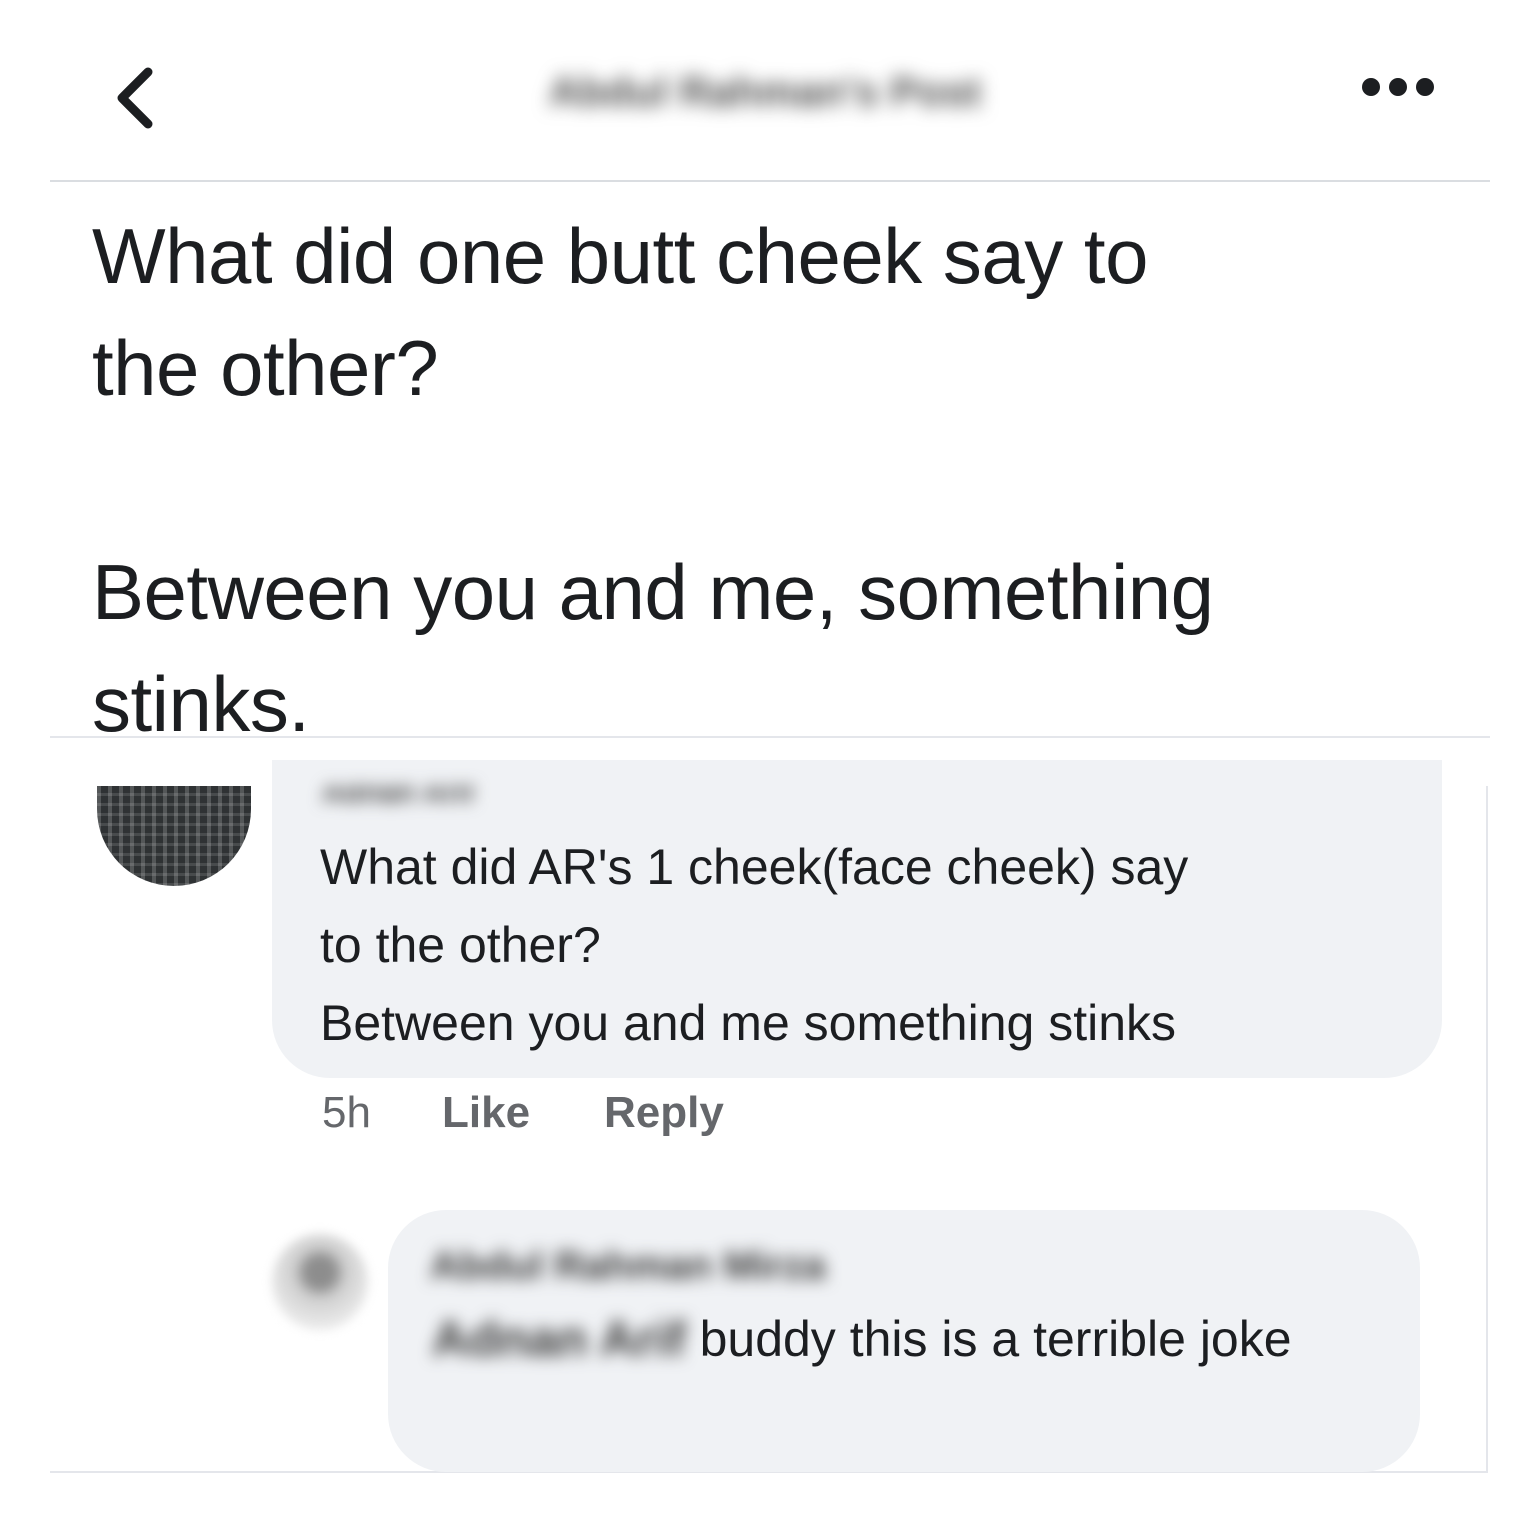 Image resolution: width=1540 pixels, height=1525 pixels. I want to click on reply-button: Reply, so click(664, 1113).